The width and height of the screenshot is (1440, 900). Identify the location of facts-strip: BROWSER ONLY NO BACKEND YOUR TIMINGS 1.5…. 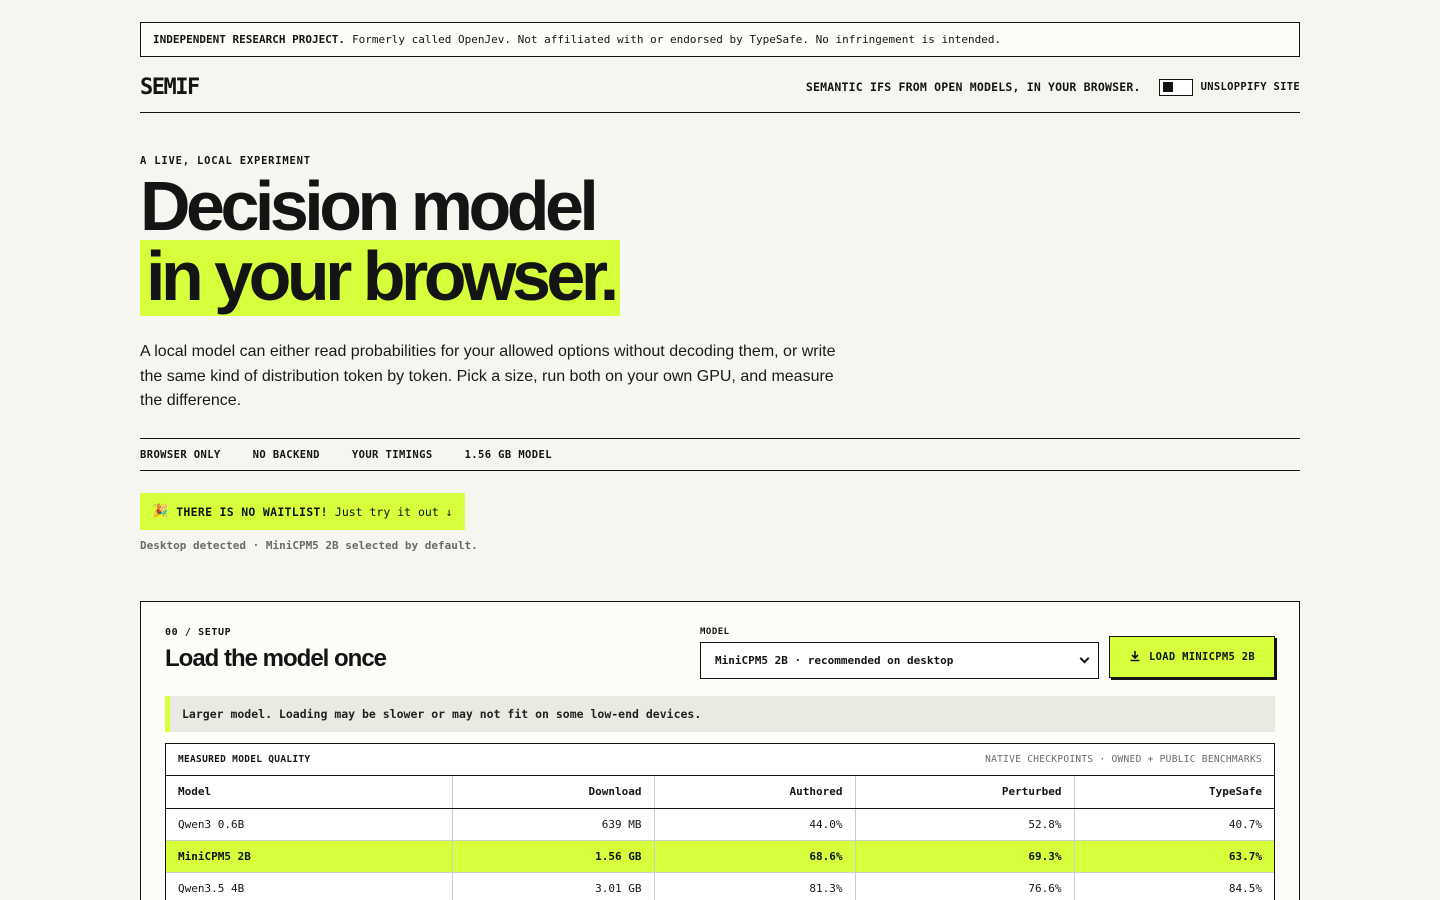
(720, 454).